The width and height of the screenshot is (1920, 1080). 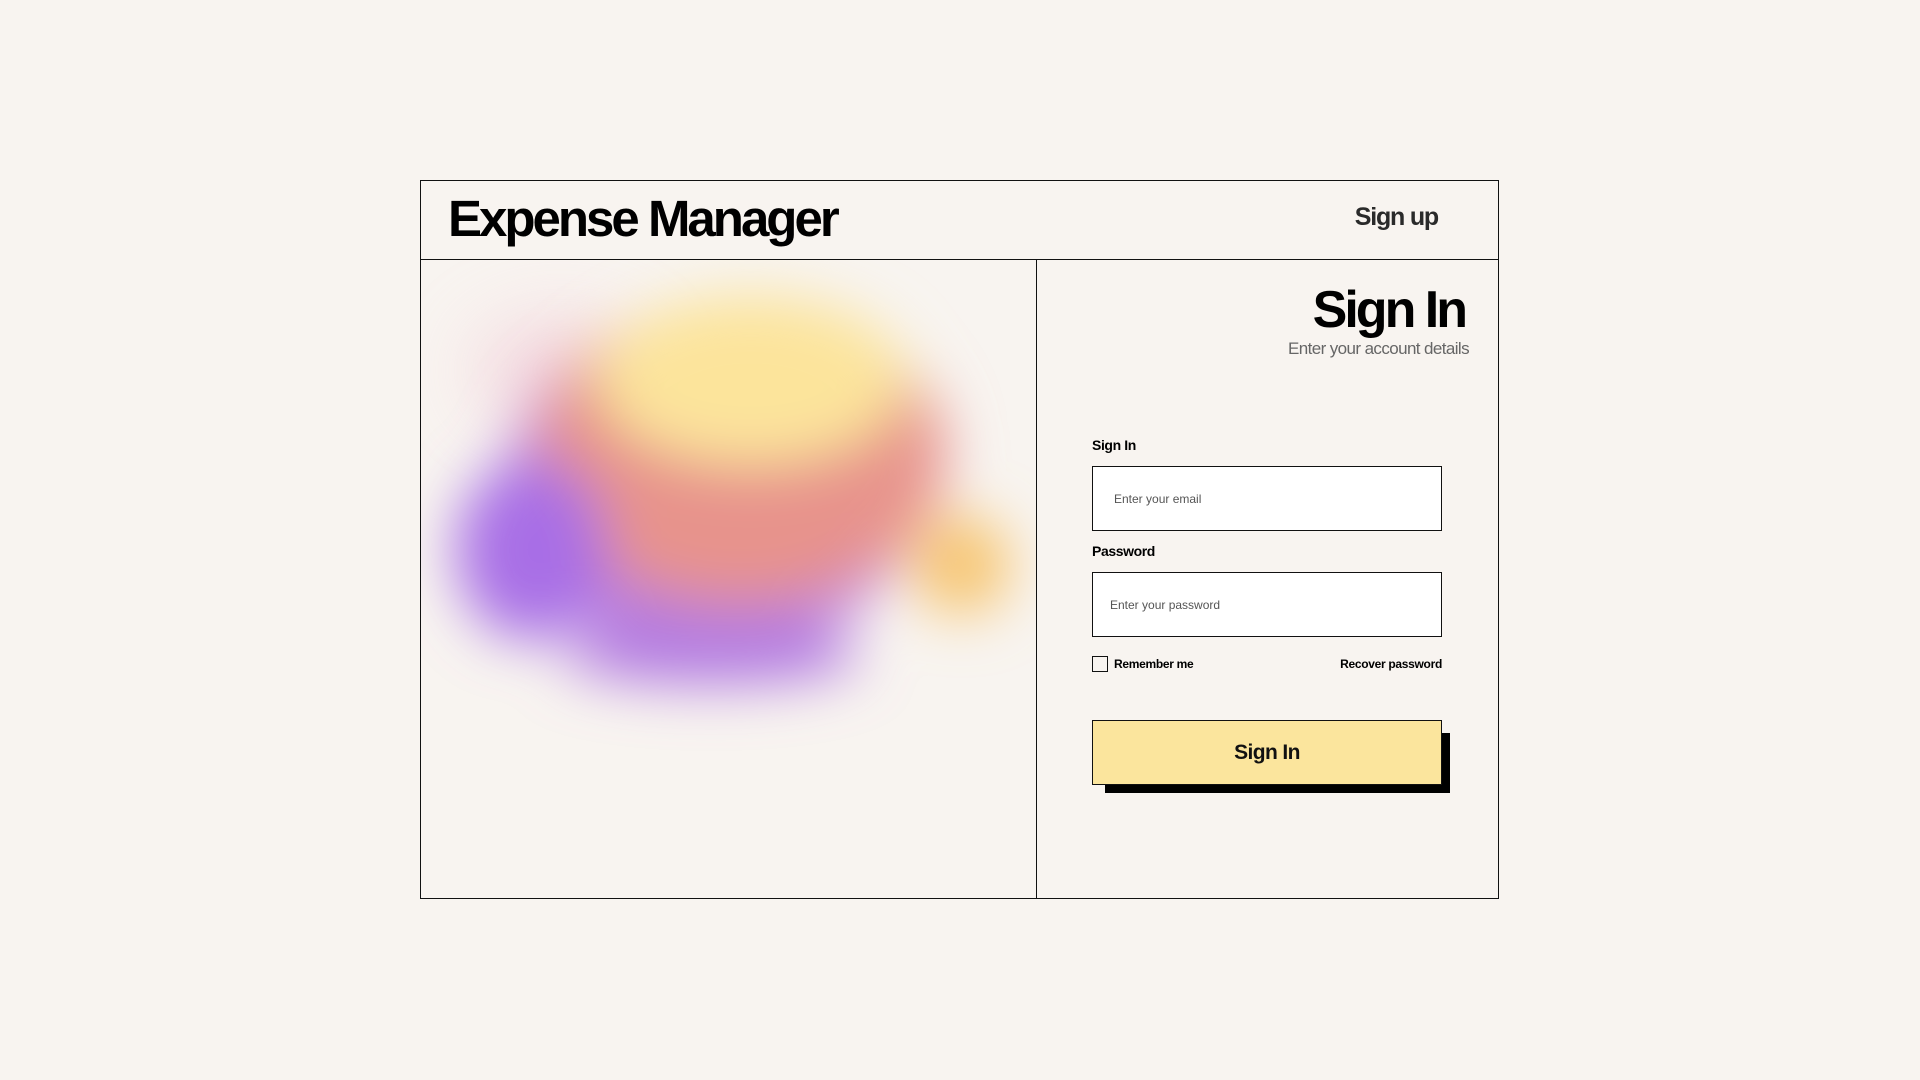 I want to click on password-input, so click(x=1267, y=604).